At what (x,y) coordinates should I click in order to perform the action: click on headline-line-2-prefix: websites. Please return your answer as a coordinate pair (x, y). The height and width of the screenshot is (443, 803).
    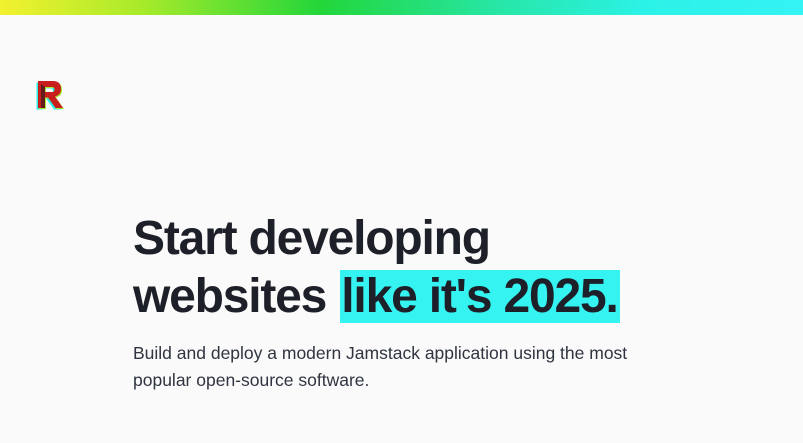
    Looking at the image, I should click on (236, 296).